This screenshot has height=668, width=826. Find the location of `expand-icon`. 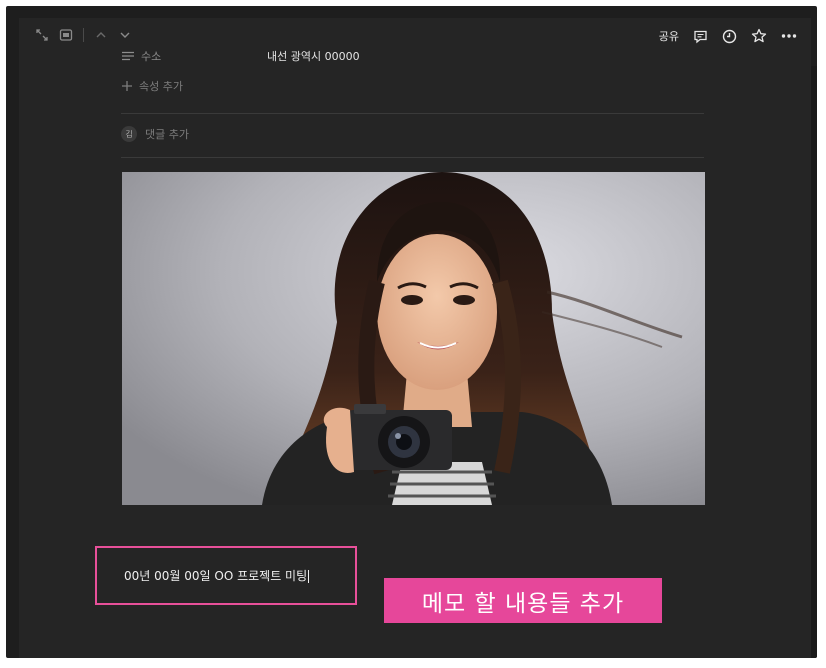

expand-icon is located at coordinates (42, 35).